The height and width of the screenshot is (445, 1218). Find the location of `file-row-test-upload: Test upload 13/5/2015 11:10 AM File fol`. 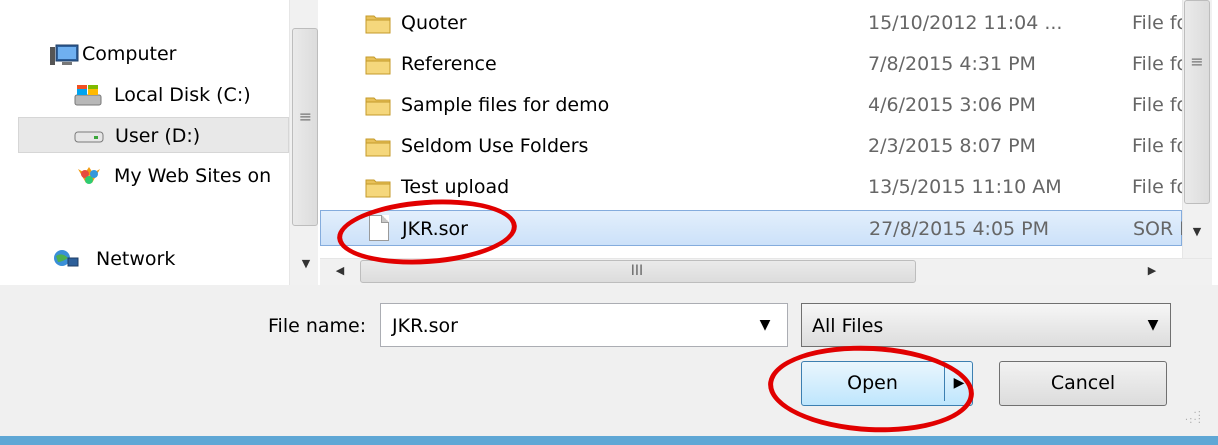

file-row-test-upload: Test upload 13/5/2015 11:10 AM File fol is located at coordinates (751, 187).